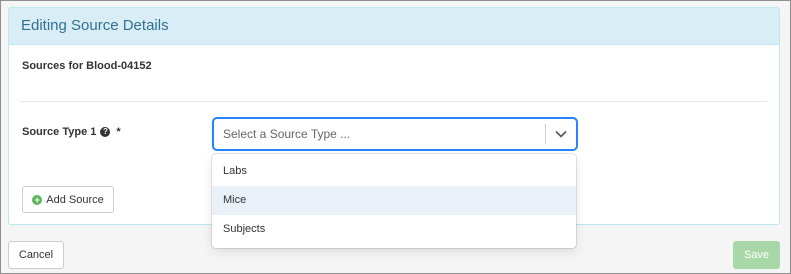  I want to click on required-mark: *, so click(118, 132).